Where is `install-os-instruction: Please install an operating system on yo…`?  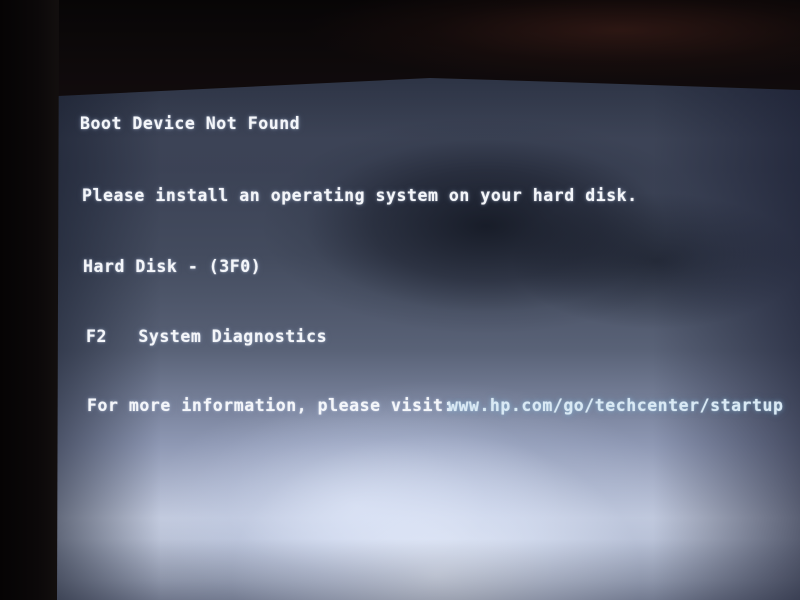 install-os-instruction: Please install an operating system on yo… is located at coordinates (360, 195).